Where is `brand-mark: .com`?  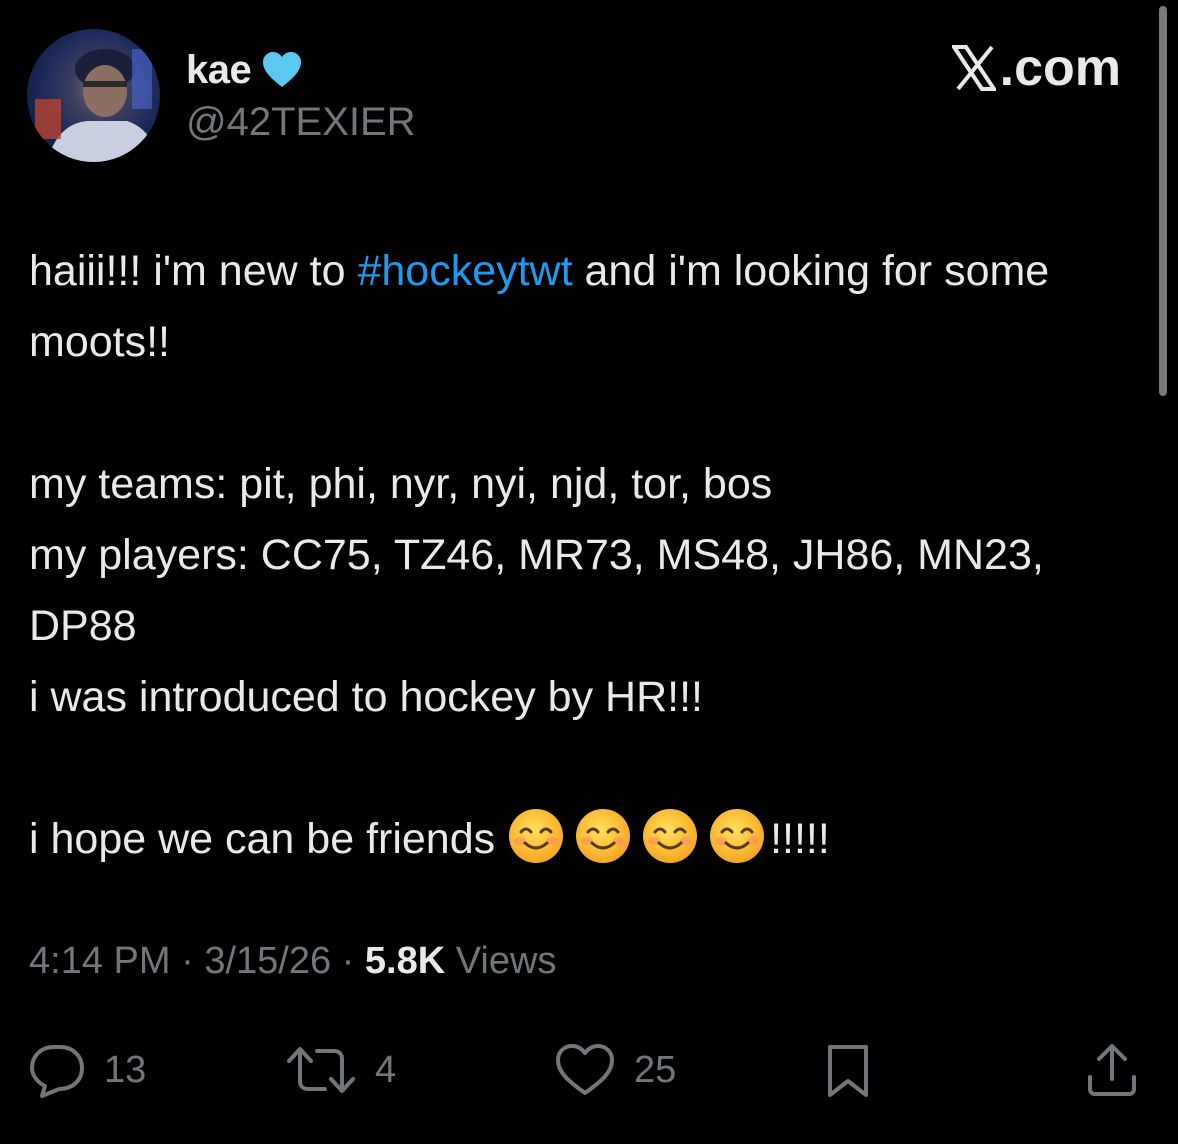
brand-mark: .com is located at coordinates (1036, 68).